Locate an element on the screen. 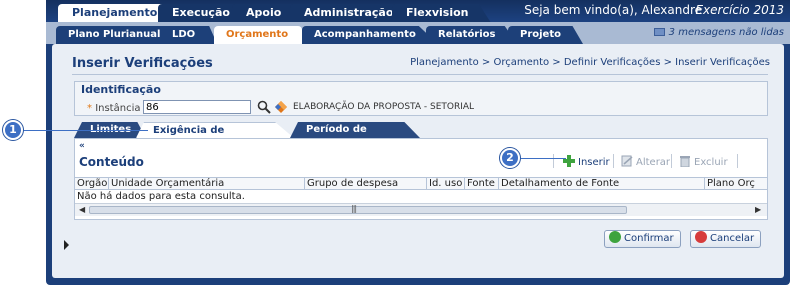 This screenshot has height=299, width=800. clear-eraser-icon is located at coordinates (281, 107).